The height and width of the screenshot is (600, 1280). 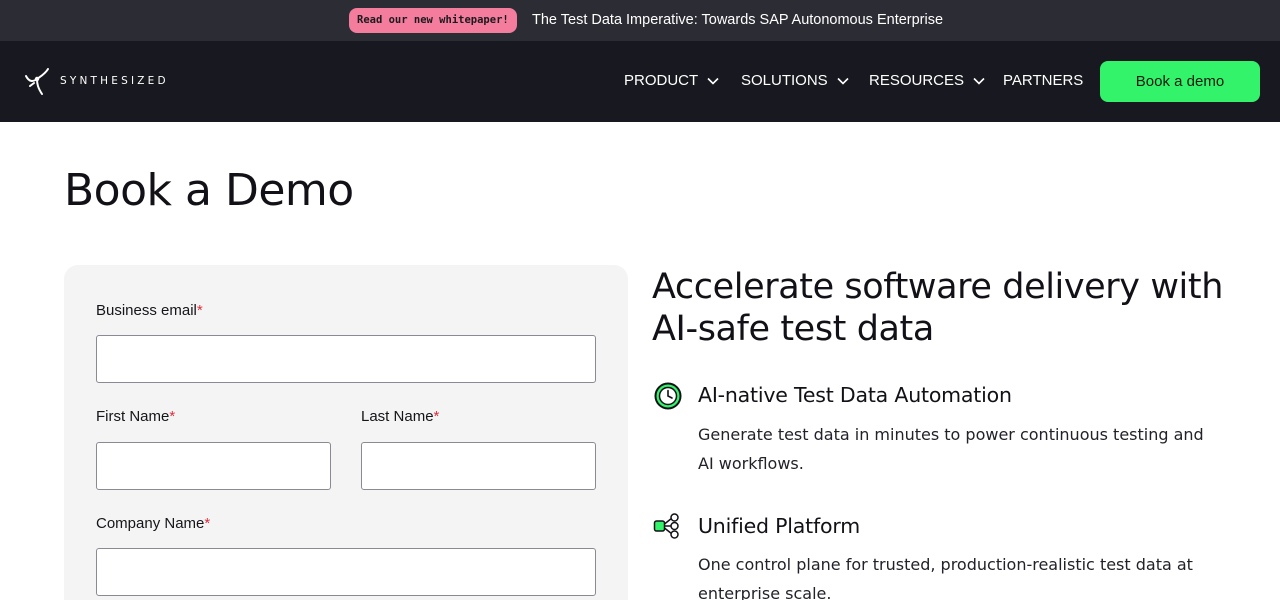 I want to click on book-demo-button: Book a demo, so click(x=1180, y=81).